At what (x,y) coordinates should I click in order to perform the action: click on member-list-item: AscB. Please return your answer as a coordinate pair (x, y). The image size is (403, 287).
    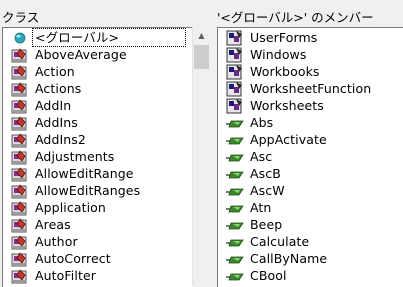
    Looking at the image, I should click on (249, 173).